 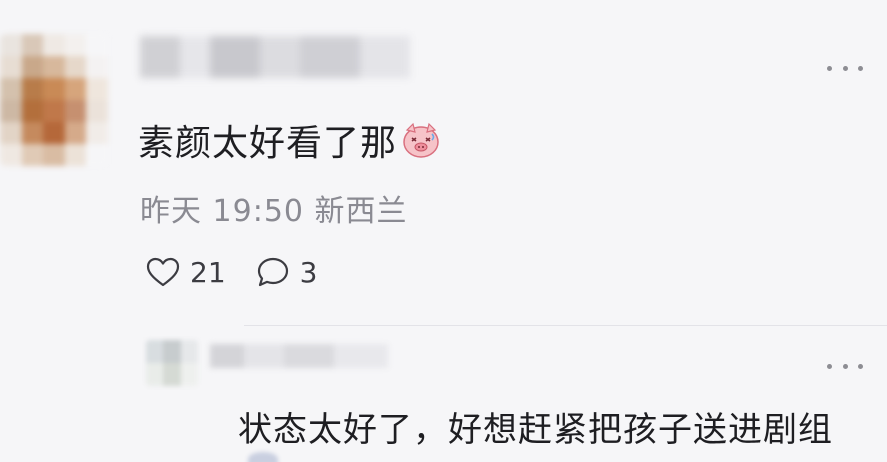 What do you see at coordinates (275, 57) in the screenshot?
I see `username-redacted` at bounding box center [275, 57].